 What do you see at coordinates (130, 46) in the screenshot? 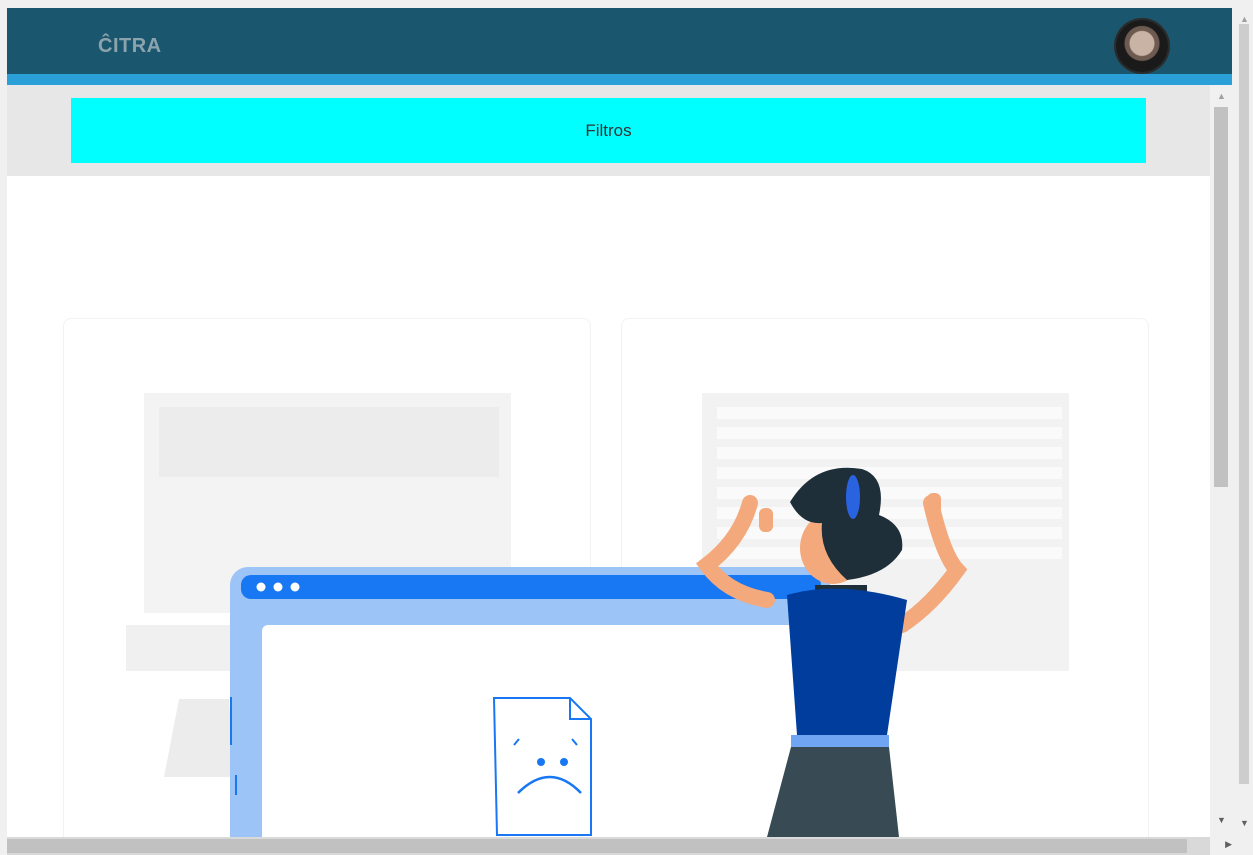
I see `brand-logo: ĈITRA` at bounding box center [130, 46].